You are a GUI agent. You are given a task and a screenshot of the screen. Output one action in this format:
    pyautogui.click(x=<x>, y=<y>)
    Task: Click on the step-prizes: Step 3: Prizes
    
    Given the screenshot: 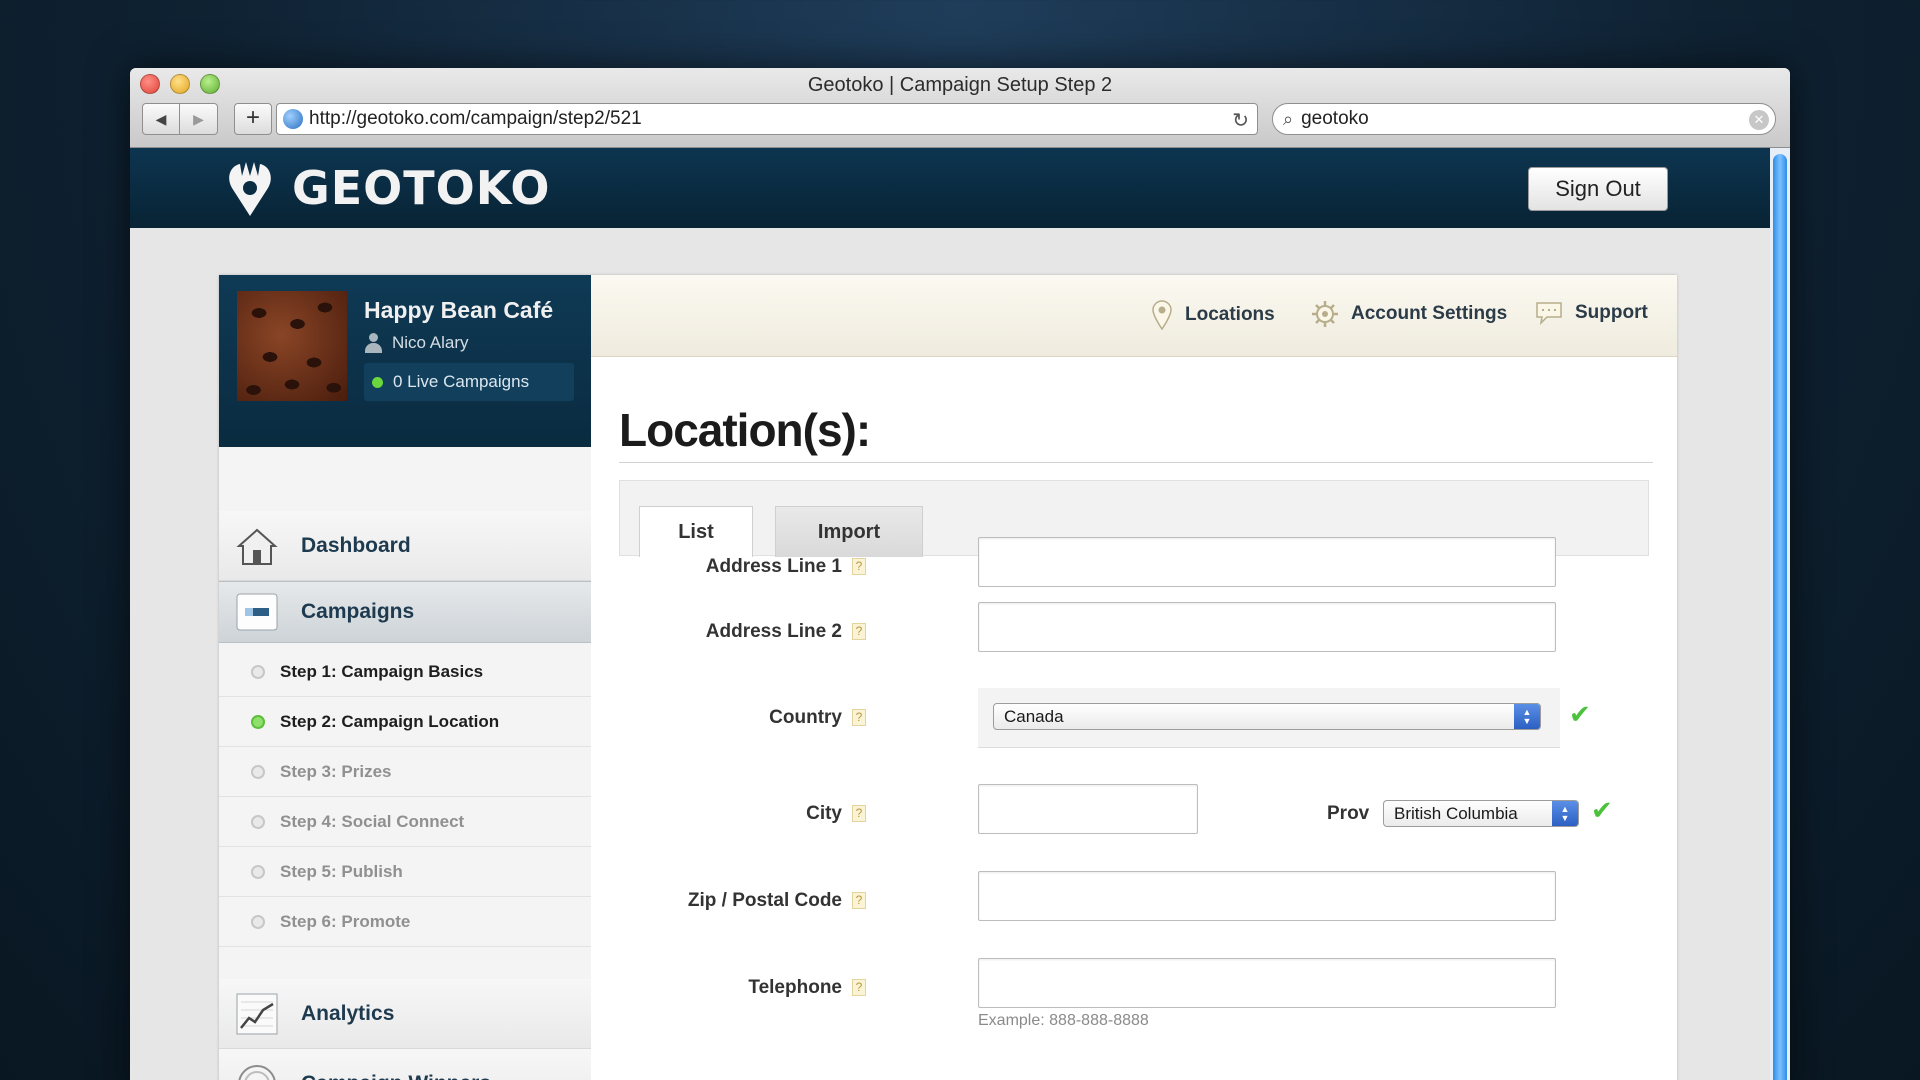 What is the action you would take?
    pyautogui.click(x=405, y=772)
    